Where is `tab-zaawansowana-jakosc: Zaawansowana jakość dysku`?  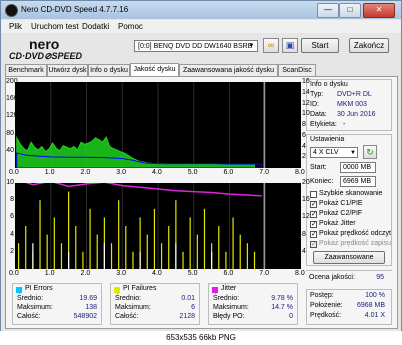 tab-zaawansowana-jakosc: Zaawansowana jakość dysku is located at coordinates (228, 70).